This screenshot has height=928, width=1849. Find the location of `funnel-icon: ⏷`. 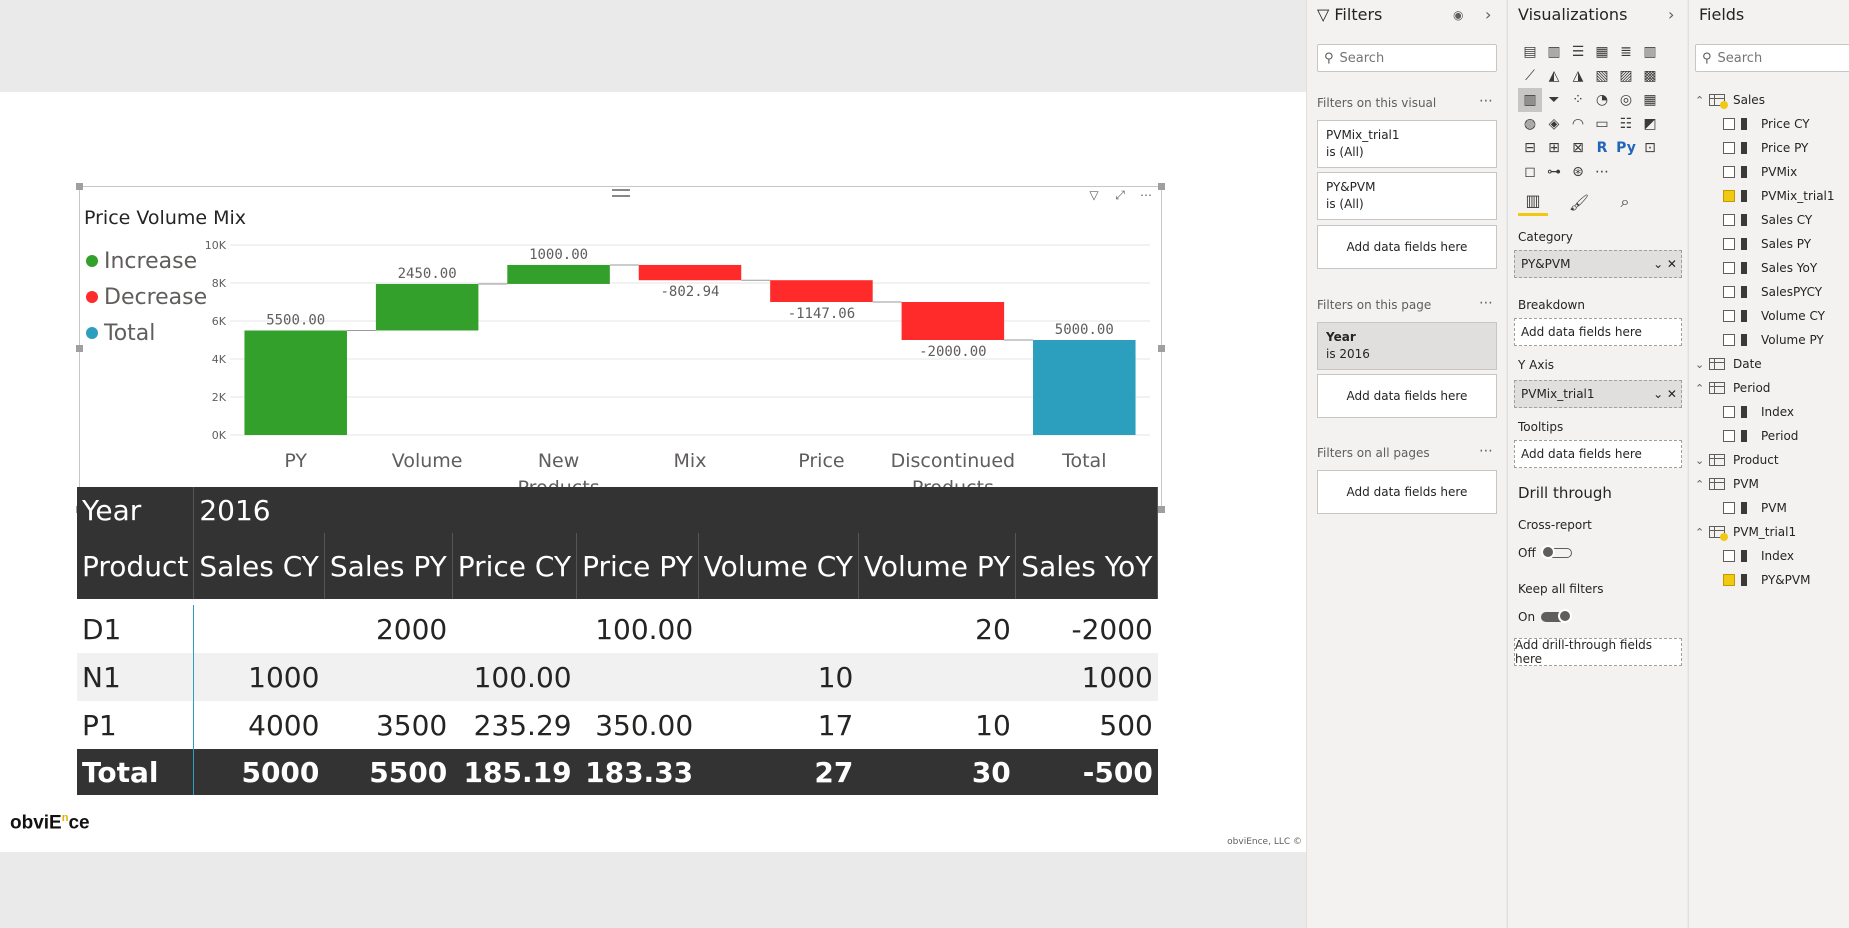

funnel-icon: ⏷ is located at coordinates (1554, 100).